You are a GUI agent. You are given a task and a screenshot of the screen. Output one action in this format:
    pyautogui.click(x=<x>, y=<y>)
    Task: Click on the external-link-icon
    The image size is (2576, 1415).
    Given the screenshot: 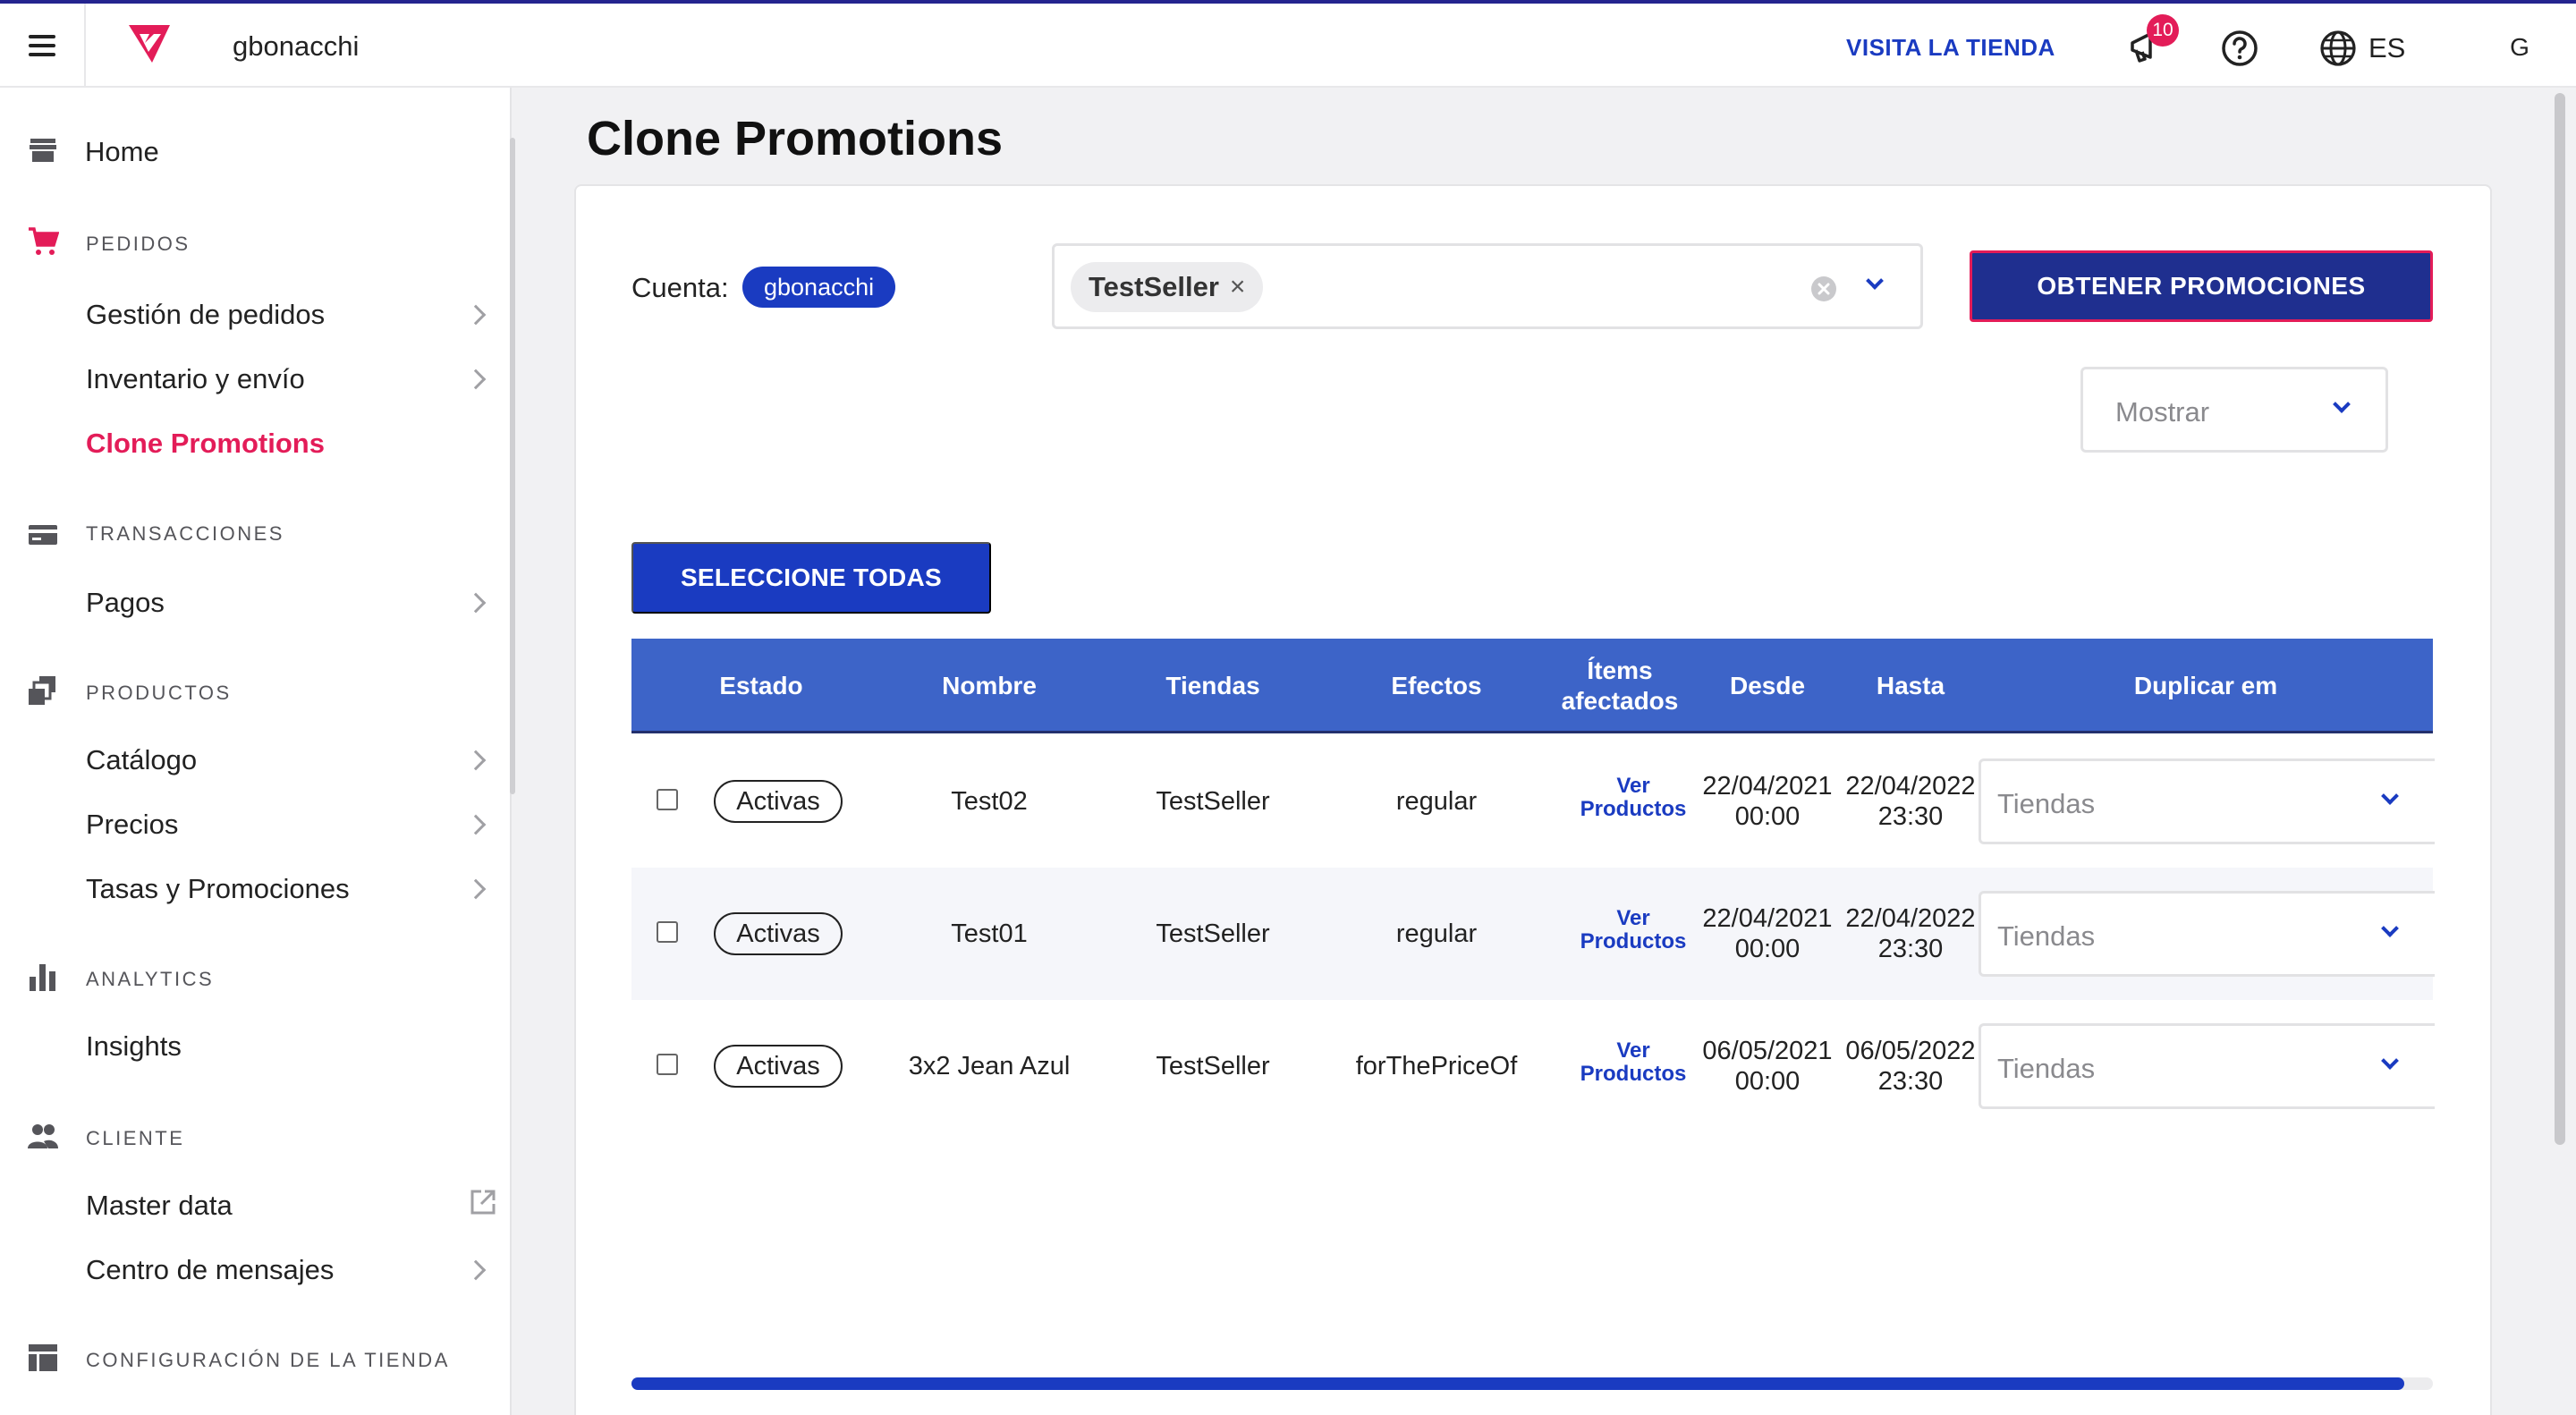 What is the action you would take?
    pyautogui.click(x=483, y=1202)
    